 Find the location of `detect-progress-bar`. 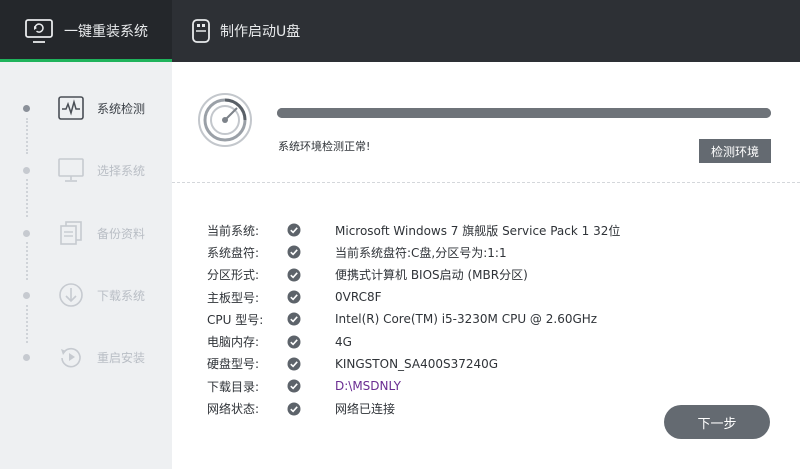

detect-progress-bar is located at coordinates (524, 113).